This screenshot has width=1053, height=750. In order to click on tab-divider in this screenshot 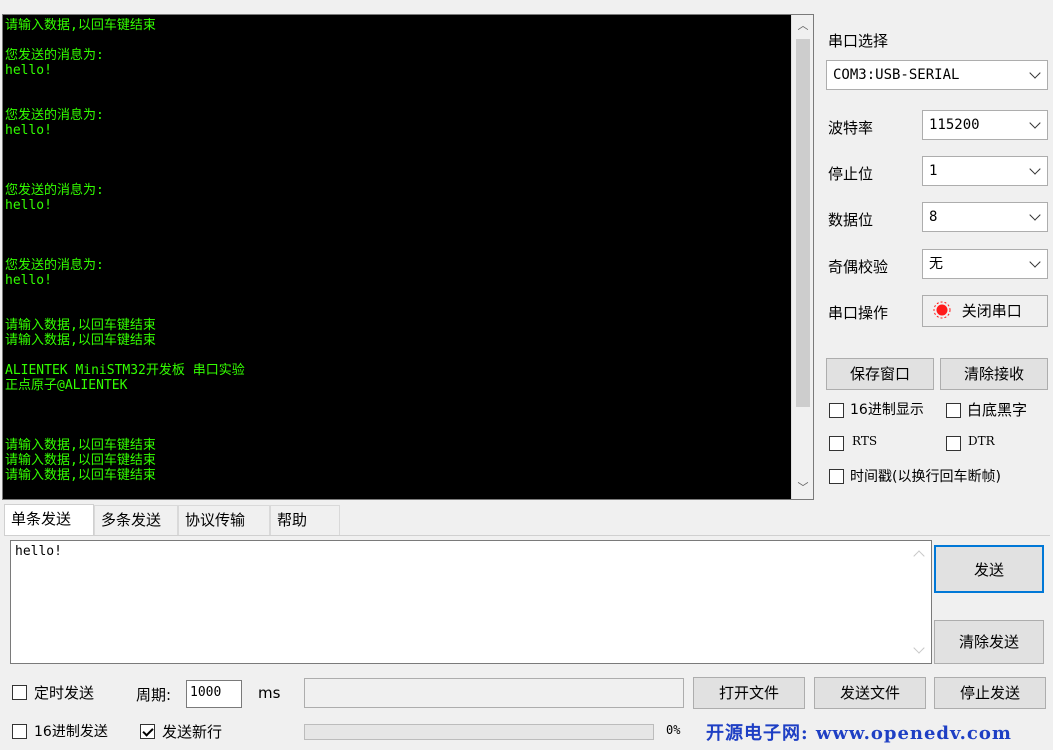, I will do `click(527, 535)`.